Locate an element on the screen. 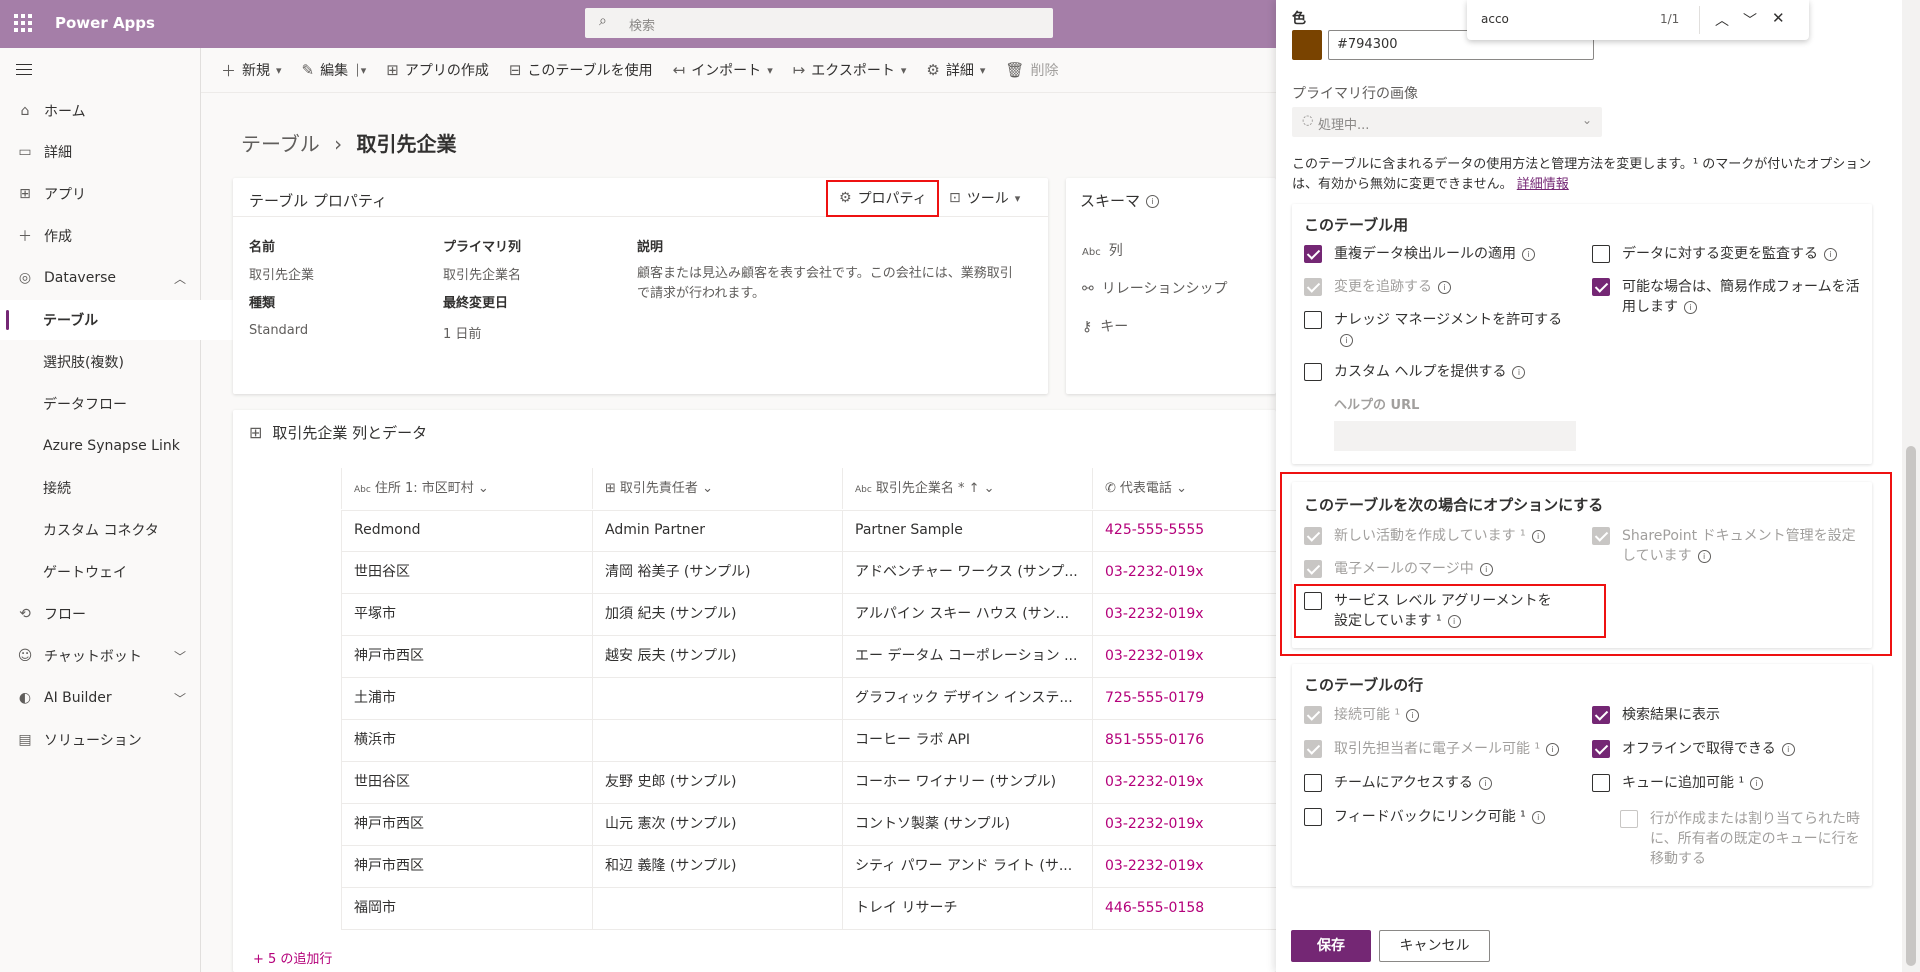  cell: 土浦市 is located at coordinates (466, 698).